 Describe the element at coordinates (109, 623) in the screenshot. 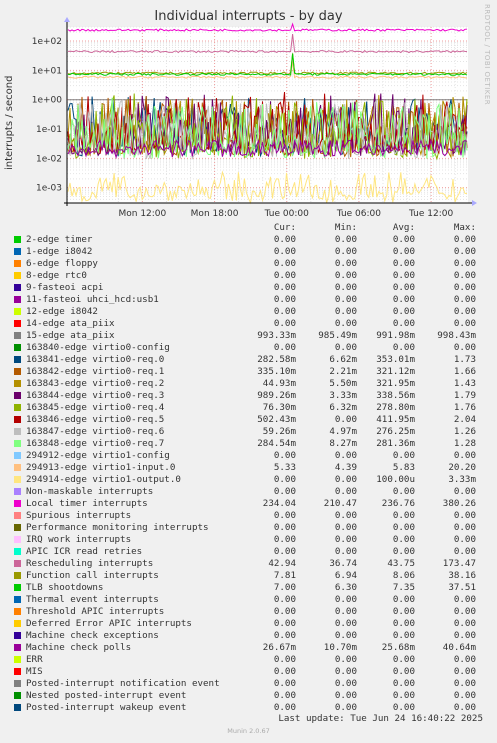

I see `legend-label: Deferred Error APIC interrupts` at that location.